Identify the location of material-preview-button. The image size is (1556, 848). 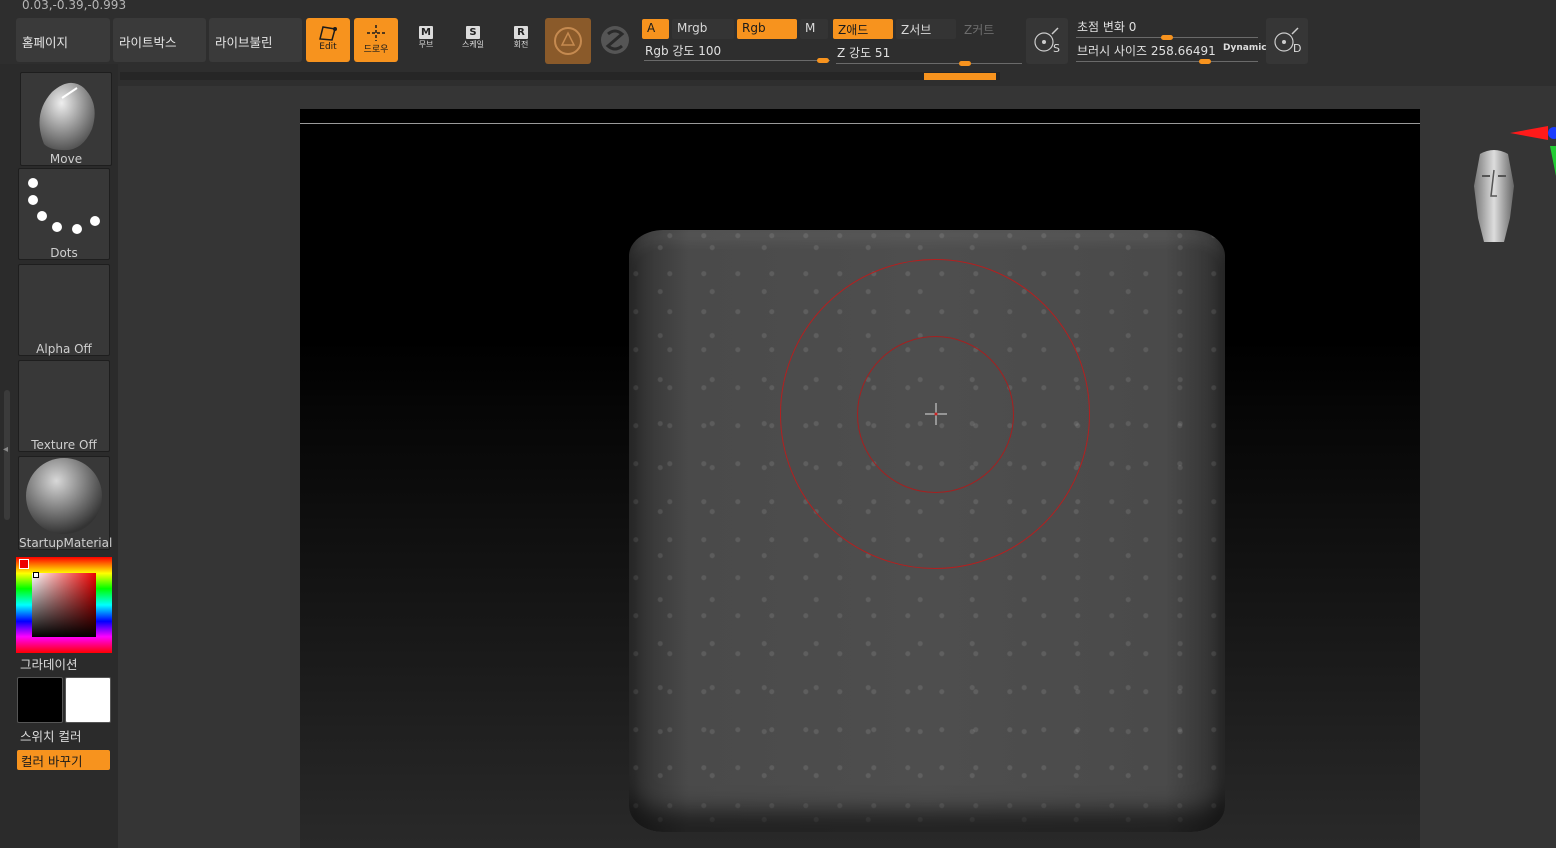
(568, 41).